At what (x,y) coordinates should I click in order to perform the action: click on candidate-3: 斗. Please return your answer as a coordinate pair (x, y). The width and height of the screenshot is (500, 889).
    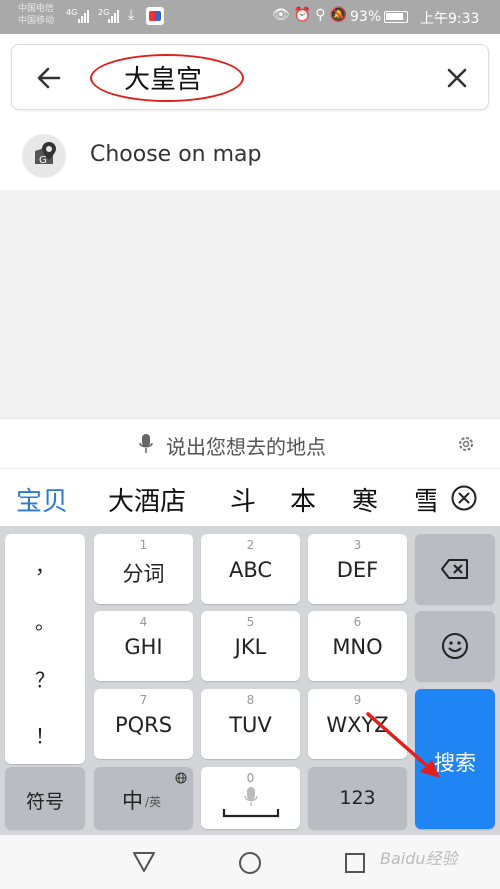
    Looking at the image, I should click on (243, 499).